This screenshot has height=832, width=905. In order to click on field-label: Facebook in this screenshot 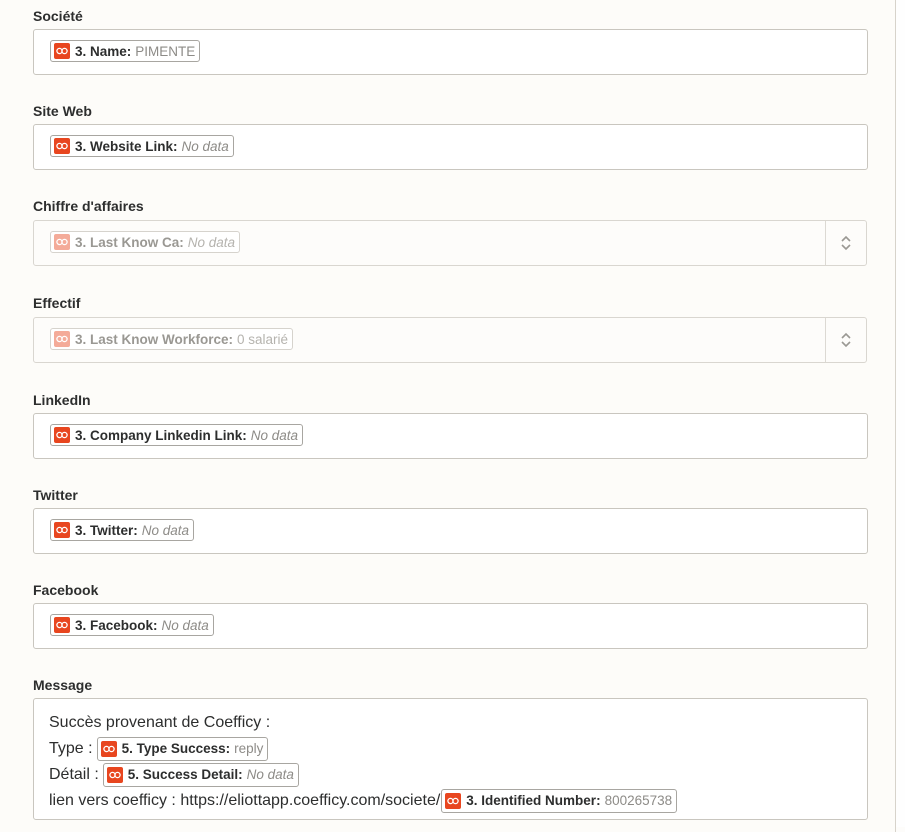, I will do `click(66, 590)`.